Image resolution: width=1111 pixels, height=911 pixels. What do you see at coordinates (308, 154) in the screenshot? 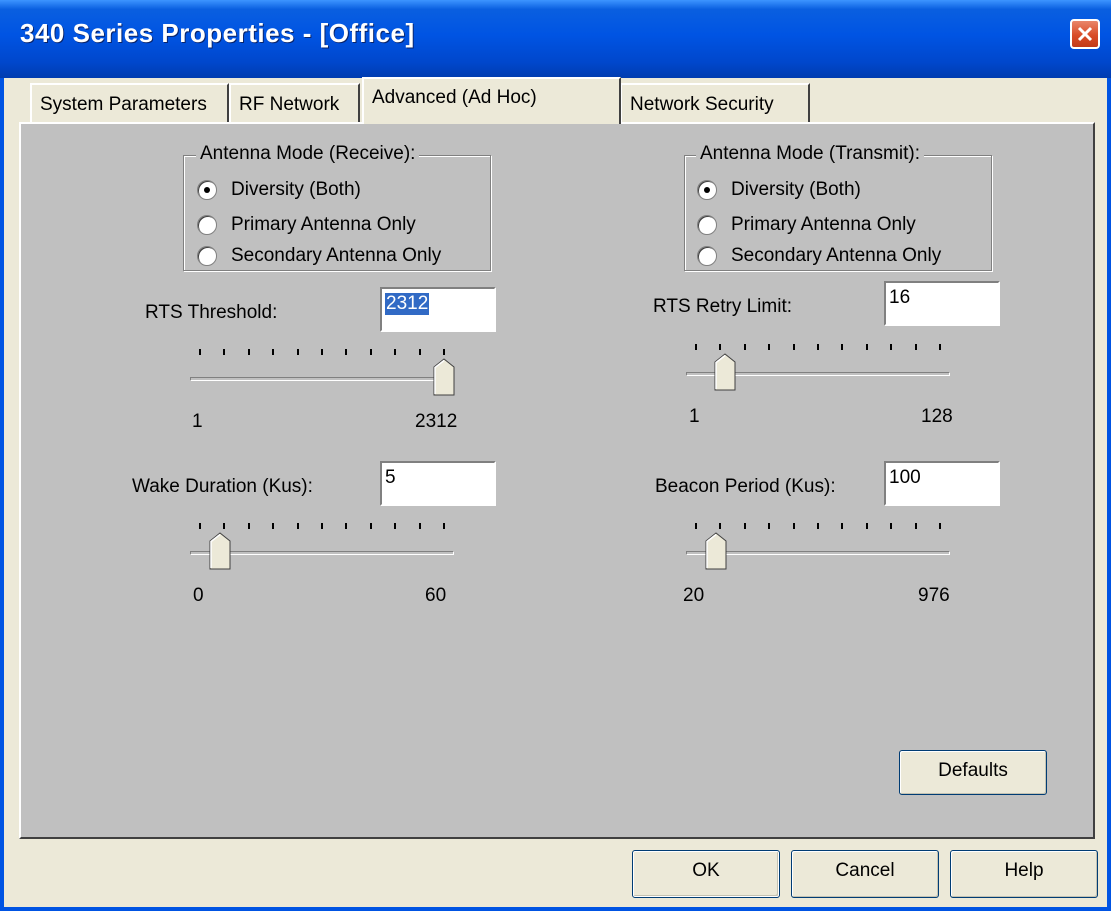
I see `antenna-receive-legend: Antenna Mode (Receive):` at bounding box center [308, 154].